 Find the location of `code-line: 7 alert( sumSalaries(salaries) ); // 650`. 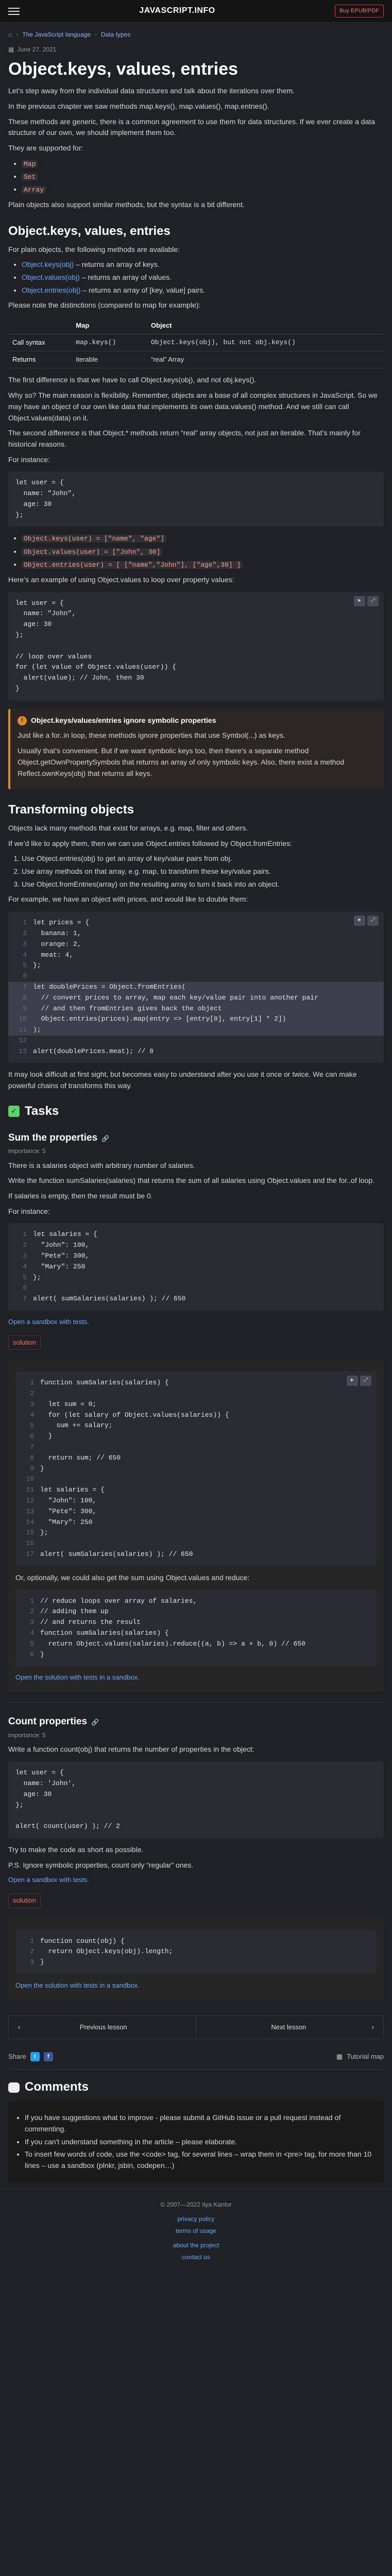

code-line: 7 alert( sumSalaries(salaries) ); // 650 is located at coordinates (100, 1299).